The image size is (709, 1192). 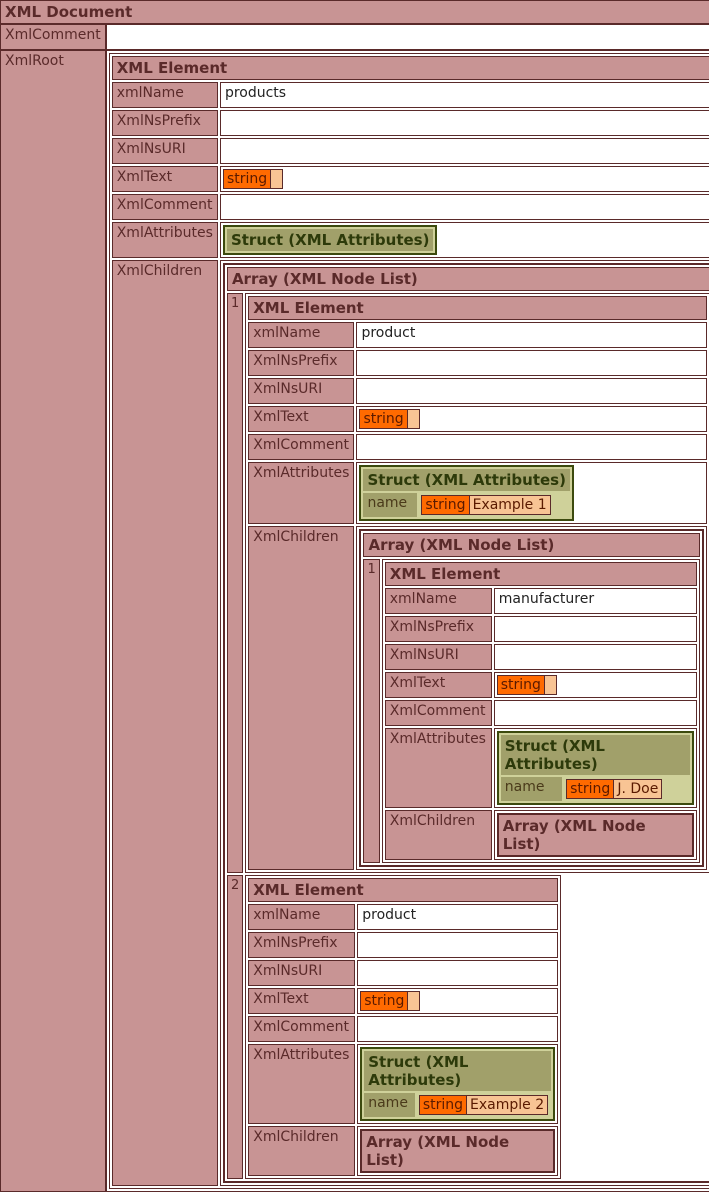 What do you see at coordinates (638, 789) in the screenshot?
I see `string-content: J. Doe` at bounding box center [638, 789].